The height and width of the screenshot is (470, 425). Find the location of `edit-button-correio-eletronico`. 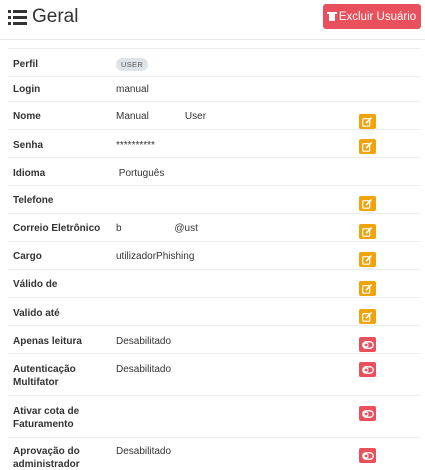

edit-button-correio-eletronico is located at coordinates (367, 231).